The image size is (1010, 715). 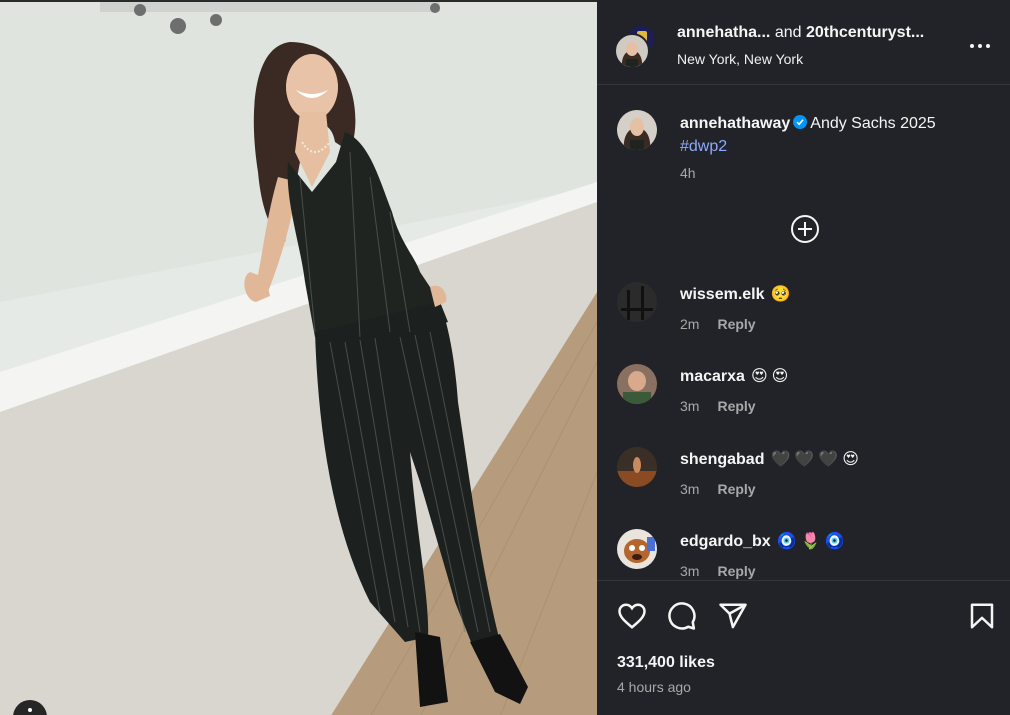 I want to click on post-timestamp: 4 hours ago, so click(x=654, y=687).